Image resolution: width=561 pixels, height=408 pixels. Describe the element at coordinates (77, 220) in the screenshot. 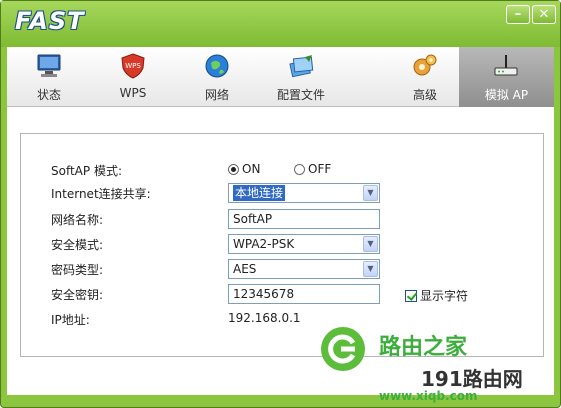

I see `network-name-label: 网络名称:` at that location.